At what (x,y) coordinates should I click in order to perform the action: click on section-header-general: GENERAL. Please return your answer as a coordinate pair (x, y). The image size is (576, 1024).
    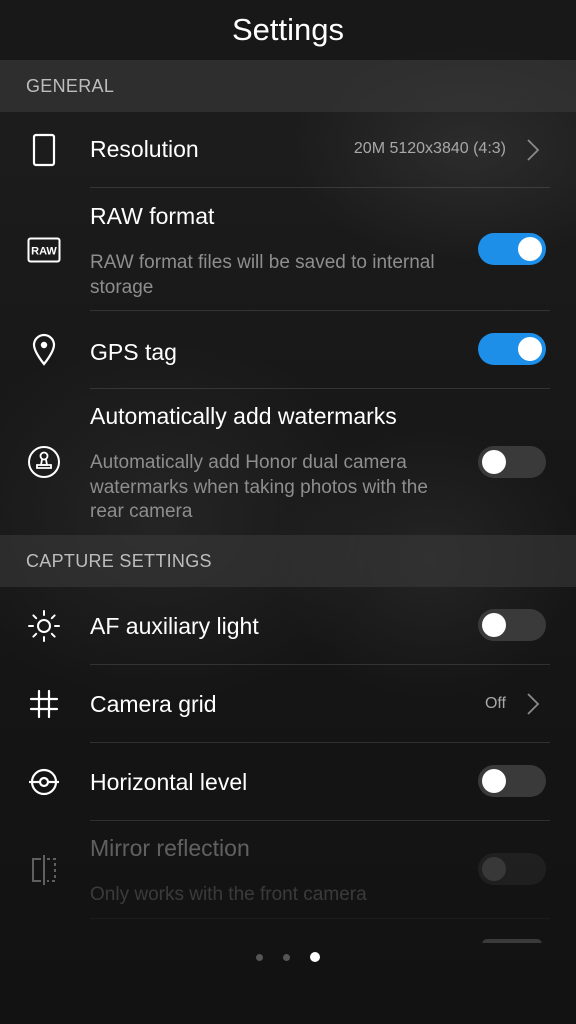
    Looking at the image, I should click on (288, 86).